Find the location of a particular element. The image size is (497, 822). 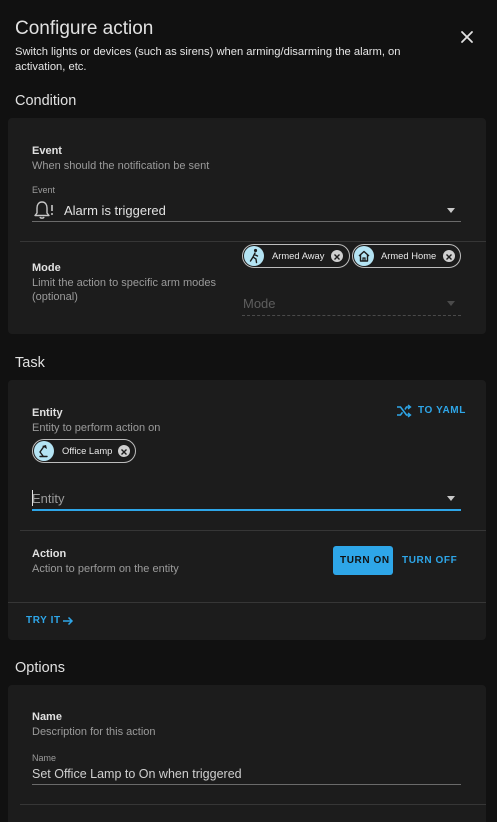

desk-lamp-icon is located at coordinates (43, 451).